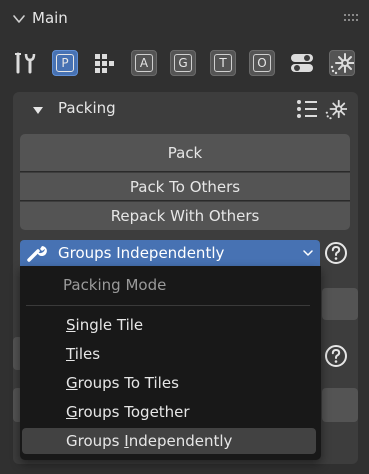  Describe the element at coordinates (87, 108) in the screenshot. I see `packing-title: Packing` at that location.